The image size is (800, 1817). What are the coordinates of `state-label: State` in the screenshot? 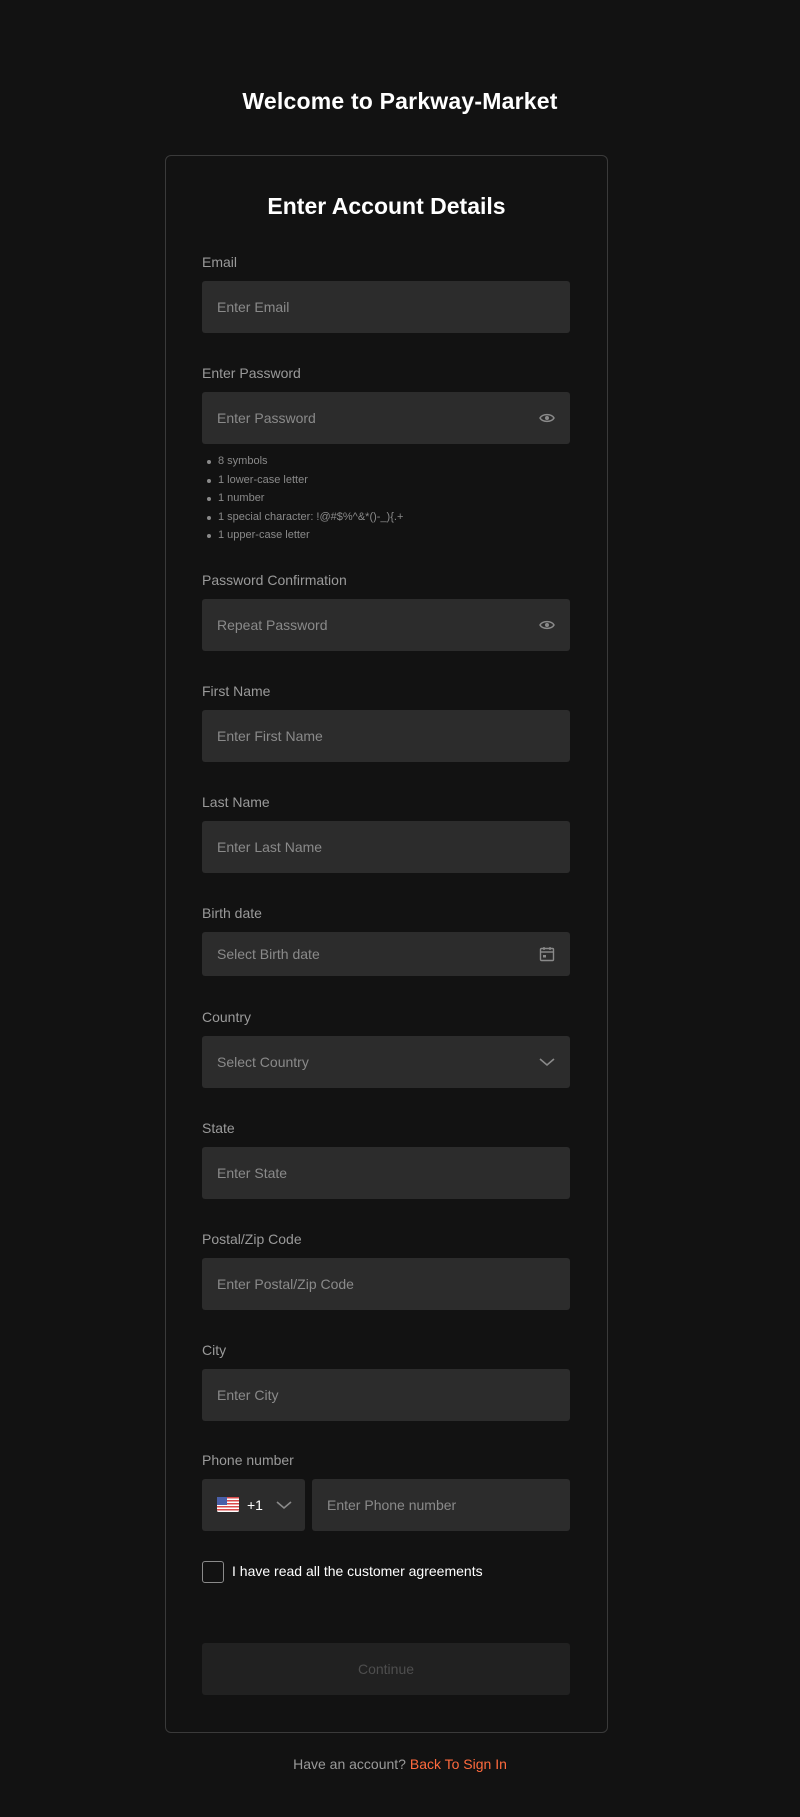 It's located at (218, 1128).